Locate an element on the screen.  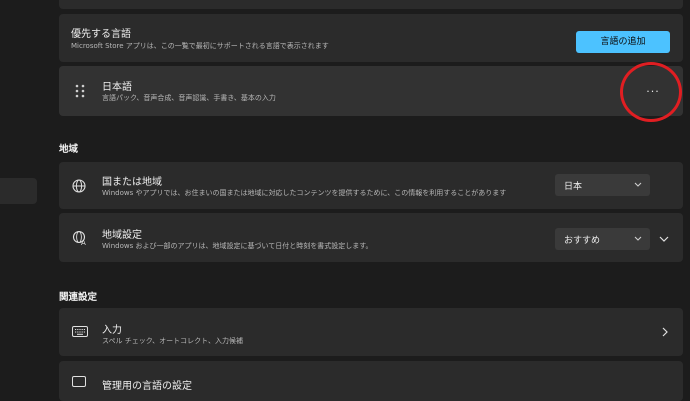
related-settings-heading: 関連設定 is located at coordinates (78, 297).